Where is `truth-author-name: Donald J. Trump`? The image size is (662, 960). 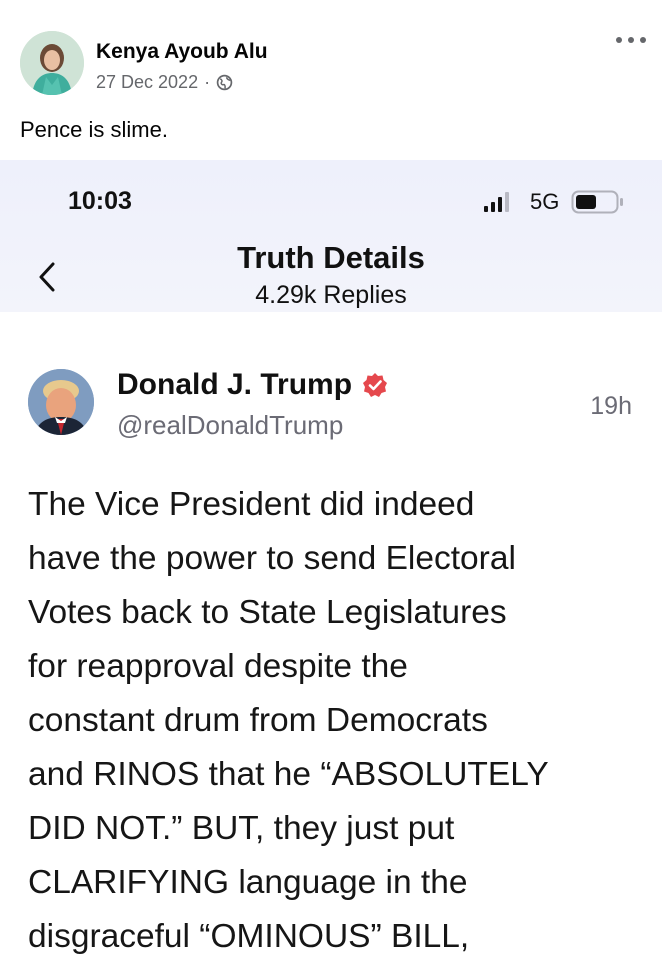 truth-author-name: Donald J. Trump is located at coordinates (234, 385).